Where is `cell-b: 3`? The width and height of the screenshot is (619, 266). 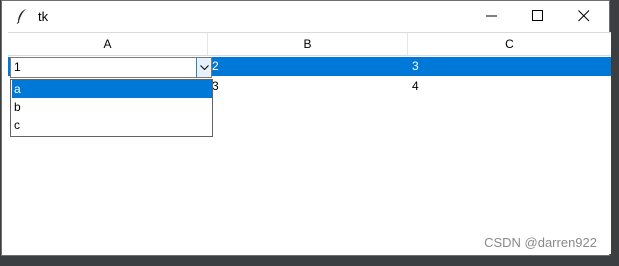
cell-b: 3 is located at coordinates (215, 86).